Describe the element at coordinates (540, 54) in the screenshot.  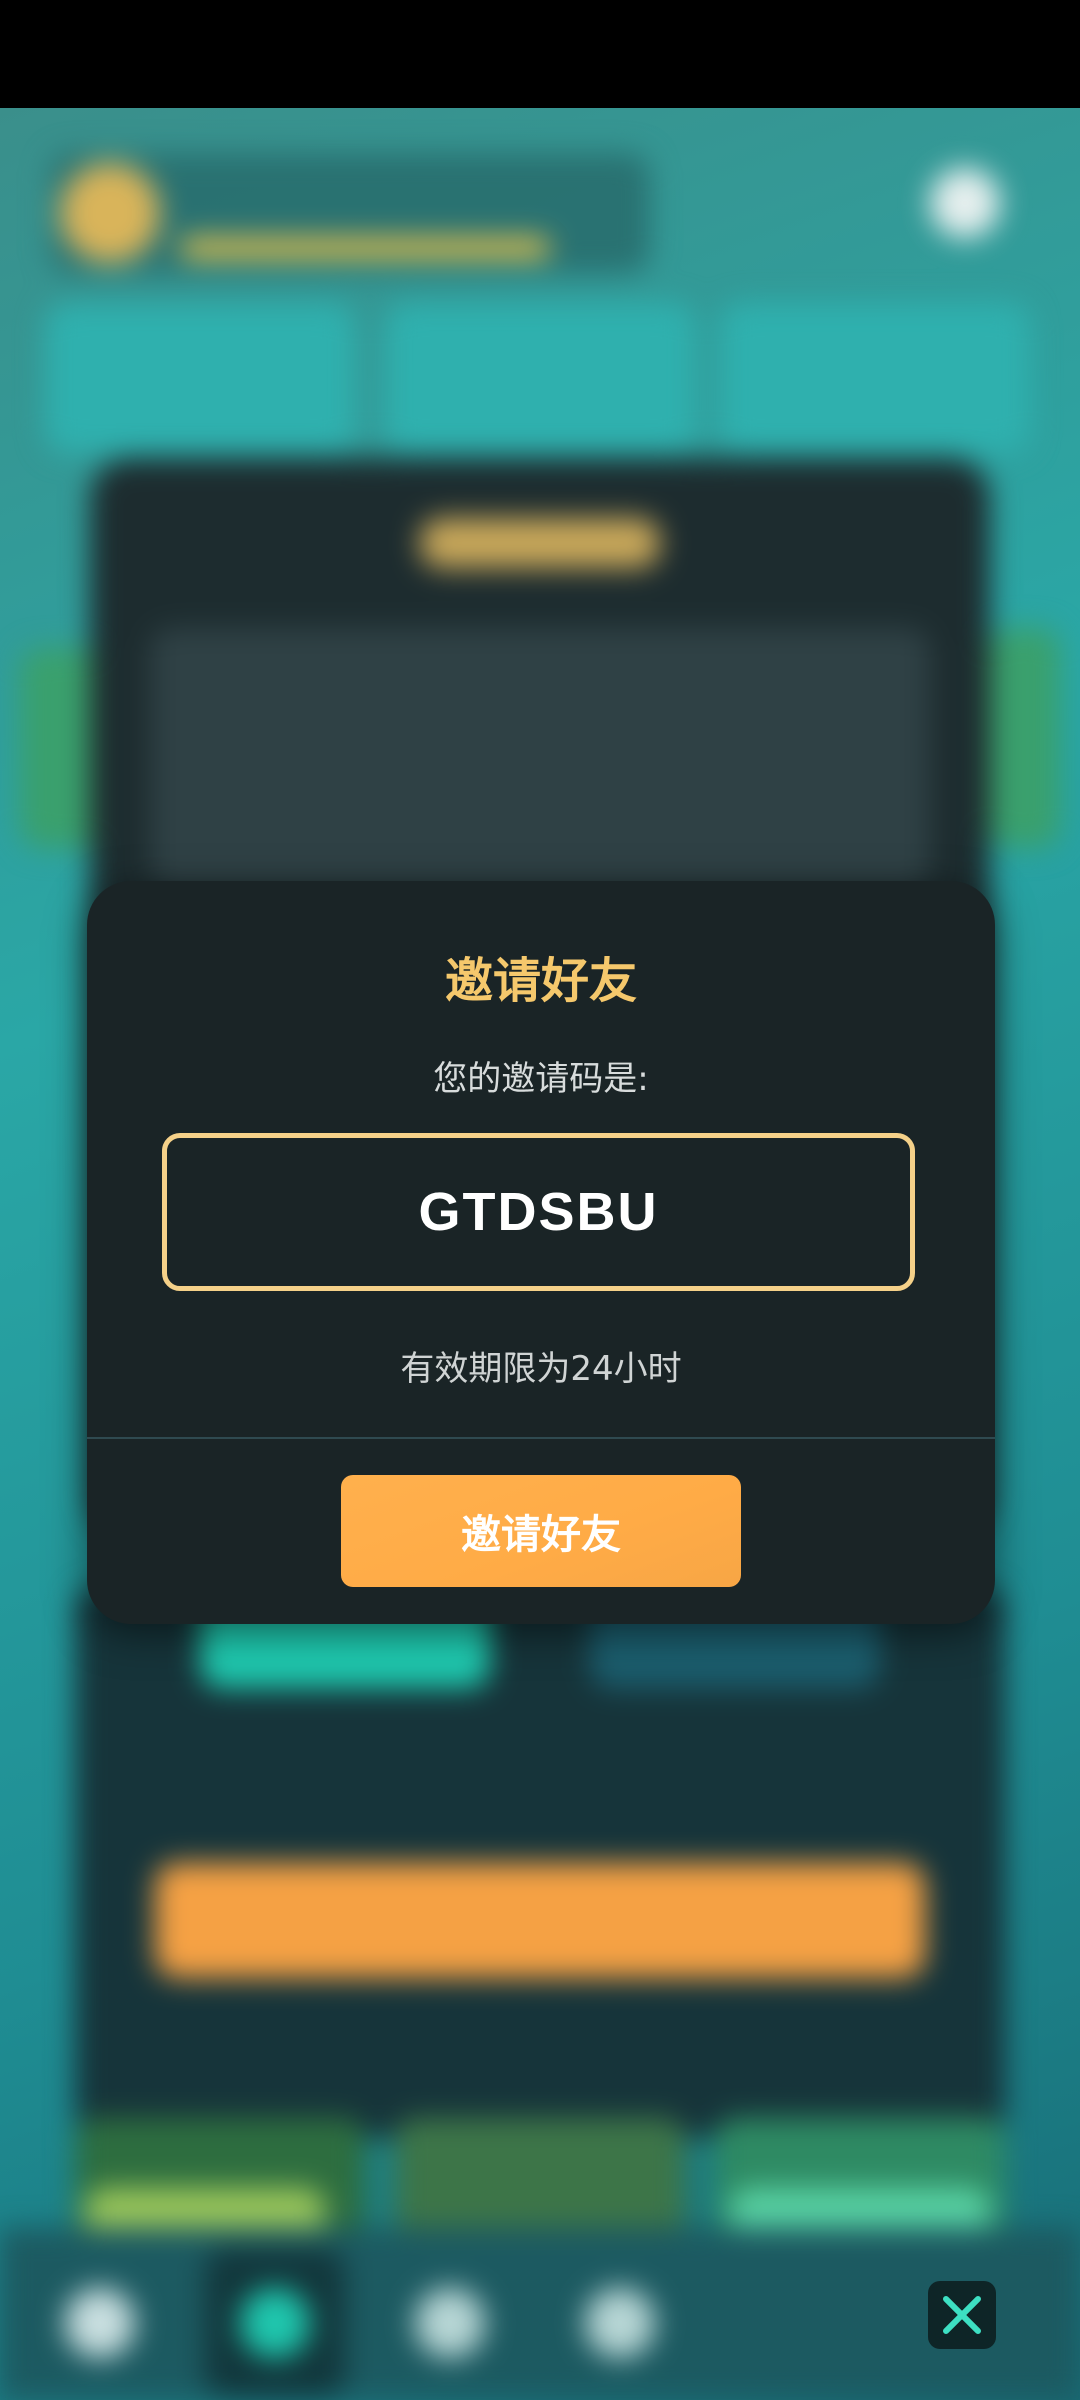
I see `status-bar` at that location.